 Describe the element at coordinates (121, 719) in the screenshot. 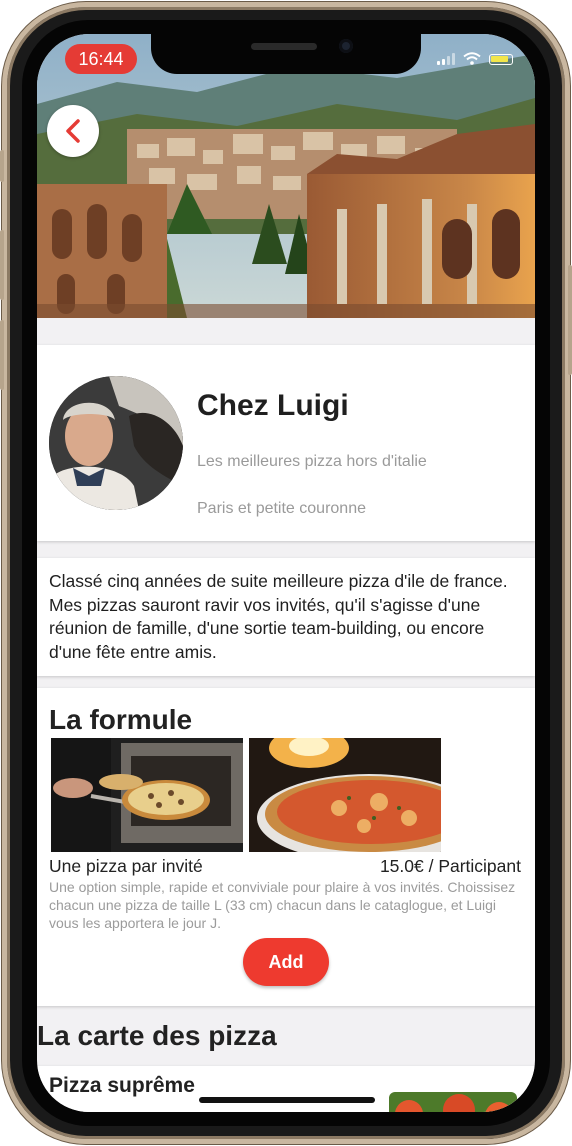

I see `formula-title: La formule` at that location.